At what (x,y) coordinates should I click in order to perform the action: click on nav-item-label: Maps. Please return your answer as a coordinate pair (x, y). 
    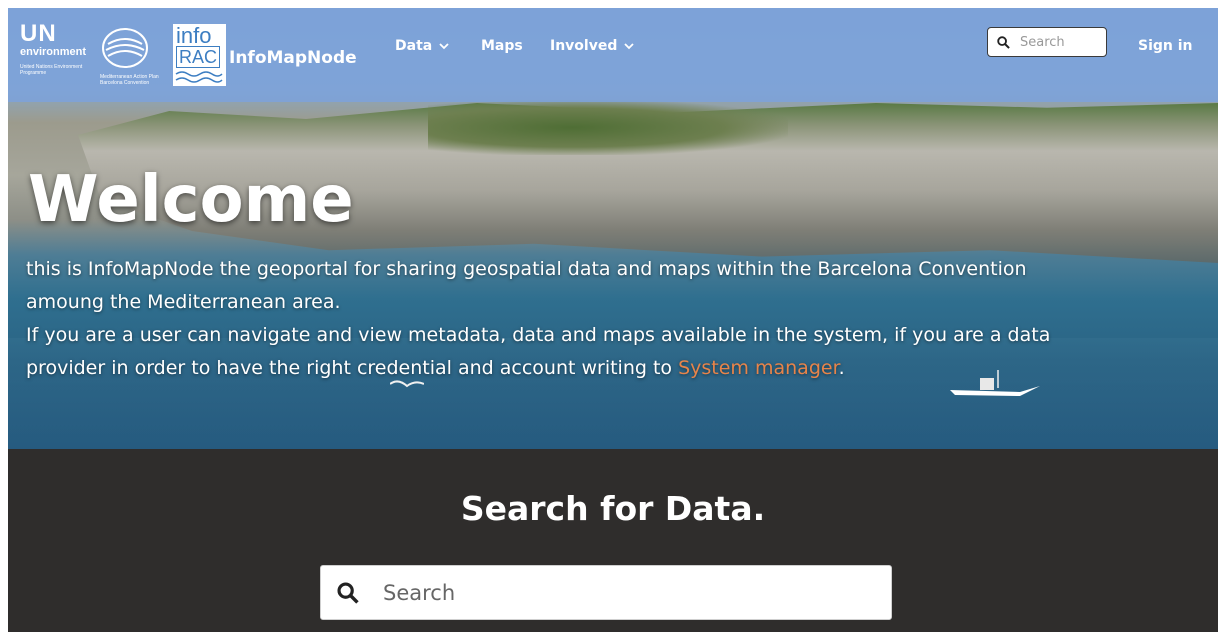
    Looking at the image, I should click on (502, 46).